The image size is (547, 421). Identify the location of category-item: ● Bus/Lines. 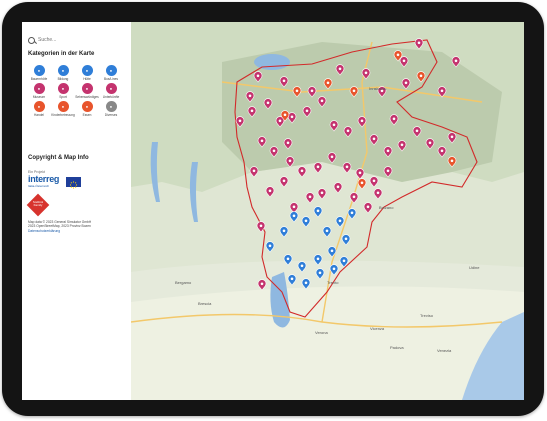
(111, 73).